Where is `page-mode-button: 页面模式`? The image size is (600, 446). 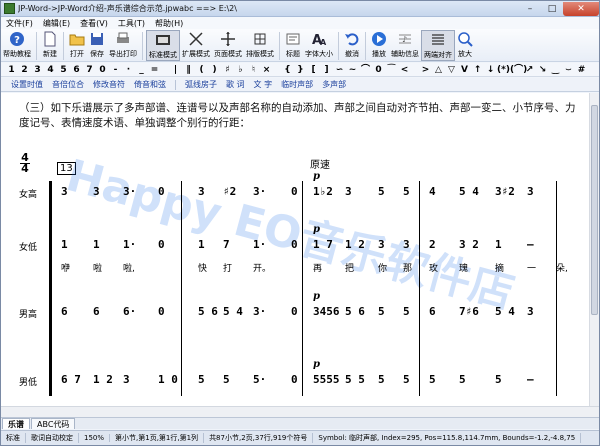 page-mode-button: 页面模式 is located at coordinates (228, 45).